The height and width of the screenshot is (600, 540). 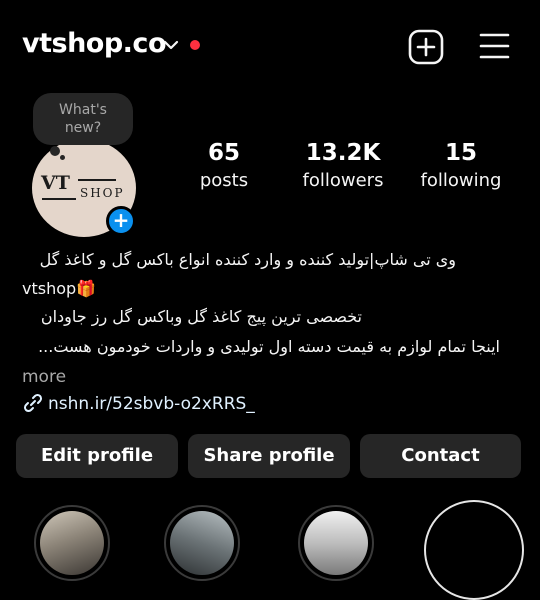 What do you see at coordinates (440, 456) in the screenshot?
I see `contact-button: Contact` at bounding box center [440, 456].